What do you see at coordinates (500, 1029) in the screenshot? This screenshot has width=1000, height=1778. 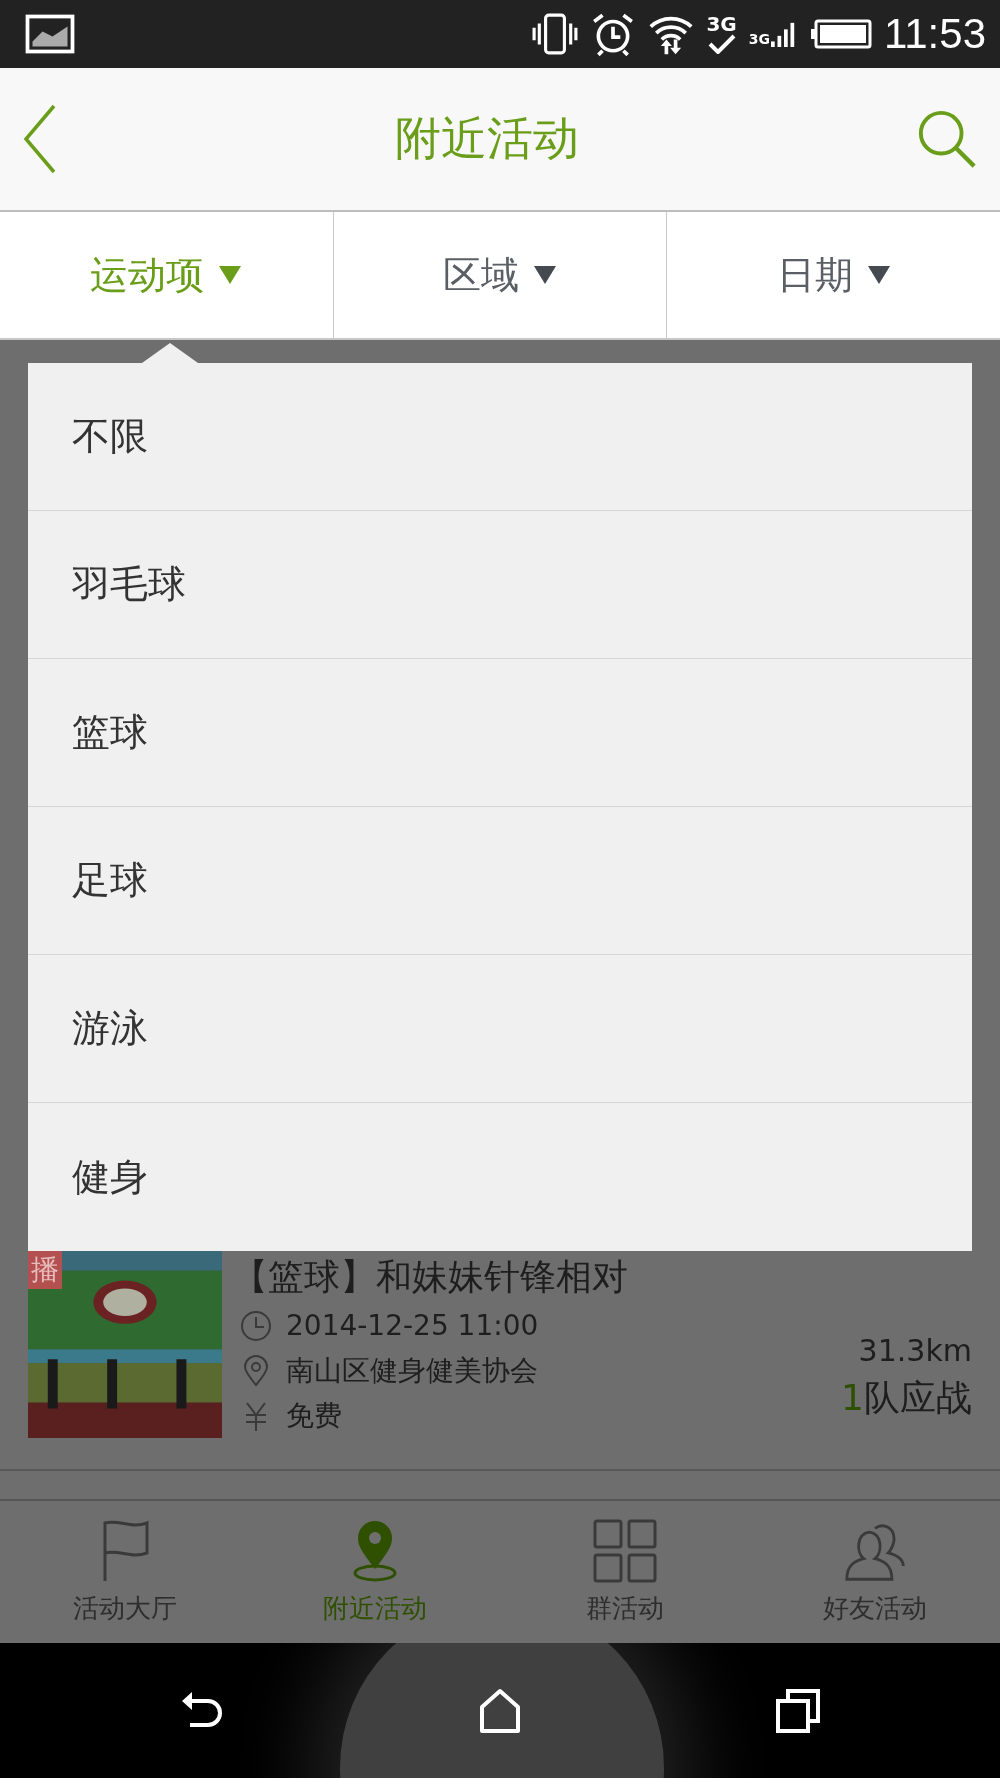 I see `dropdown-option: 游泳` at bounding box center [500, 1029].